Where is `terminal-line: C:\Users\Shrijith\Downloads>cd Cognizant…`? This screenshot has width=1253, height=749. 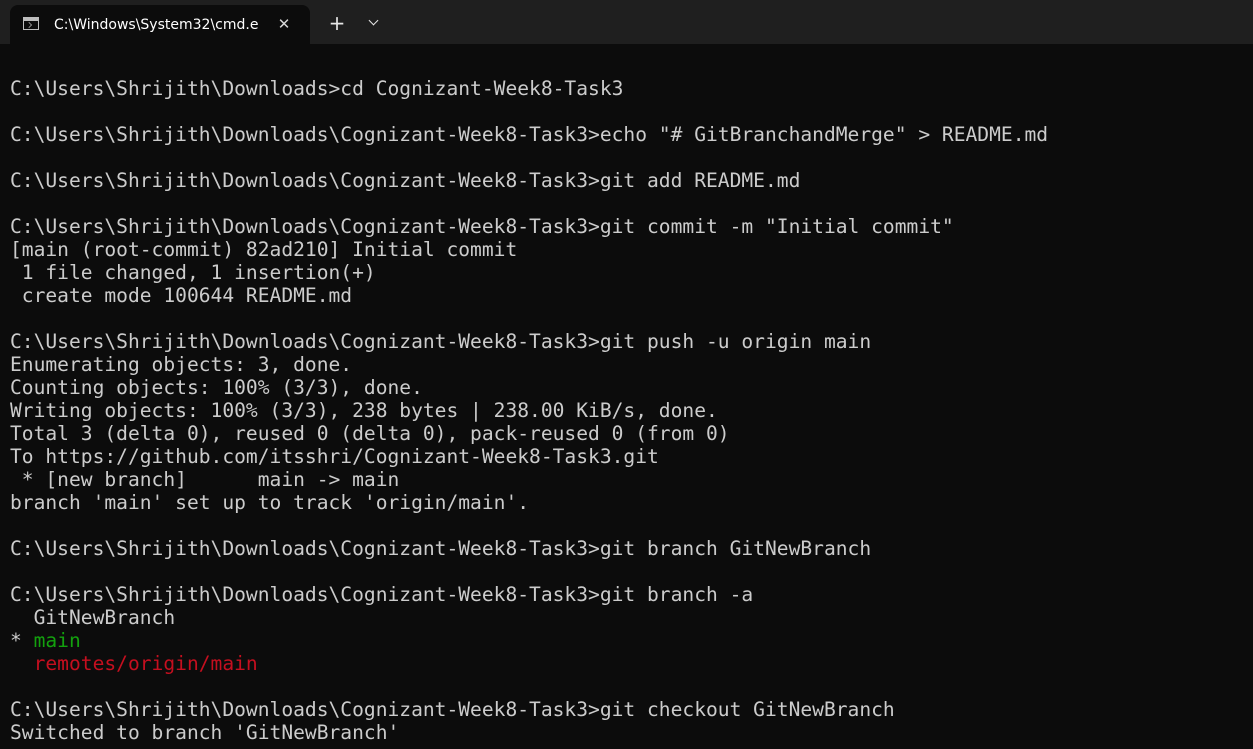 terminal-line: C:\Users\Shrijith\Downloads>cd Cognizant… is located at coordinates (627, 88).